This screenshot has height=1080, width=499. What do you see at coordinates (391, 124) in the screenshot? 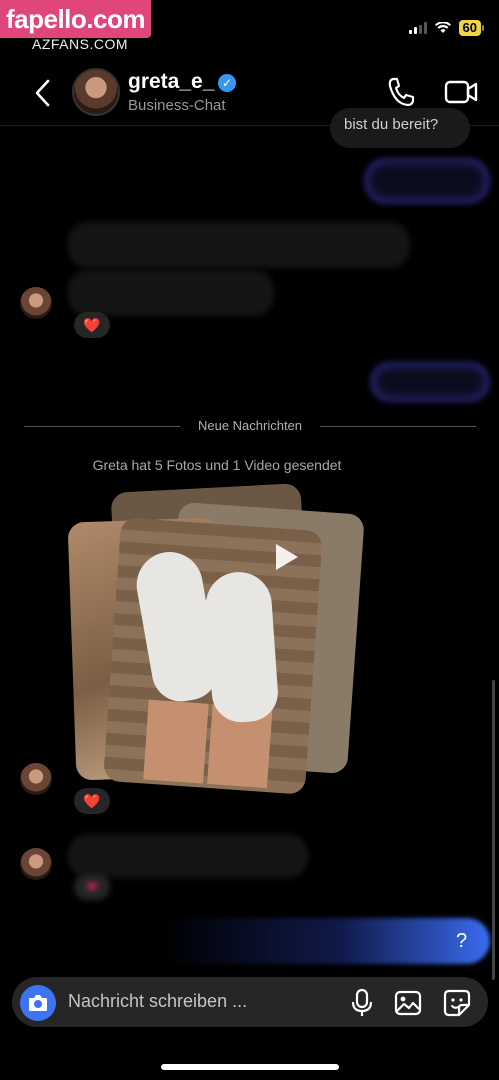
I see `message-text: bist du bereit?` at bounding box center [391, 124].